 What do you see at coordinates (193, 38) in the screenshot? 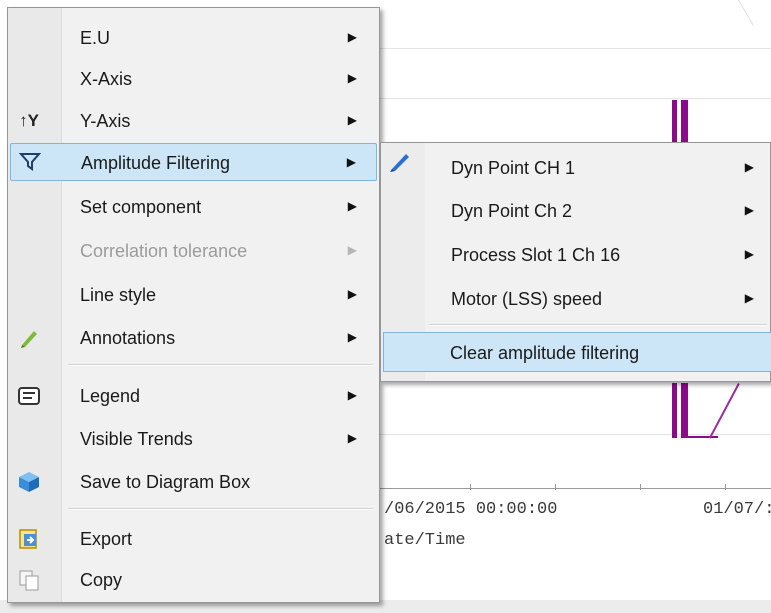
I see `menu-item-eu: E.U ▶` at bounding box center [193, 38].